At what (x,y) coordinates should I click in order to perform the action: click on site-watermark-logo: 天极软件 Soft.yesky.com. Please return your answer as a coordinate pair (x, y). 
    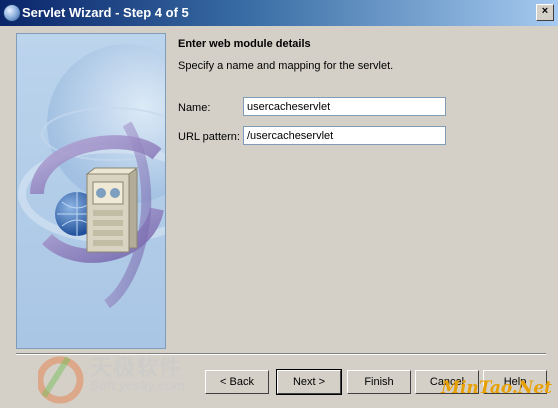
    Looking at the image, I should click on (123, 379).